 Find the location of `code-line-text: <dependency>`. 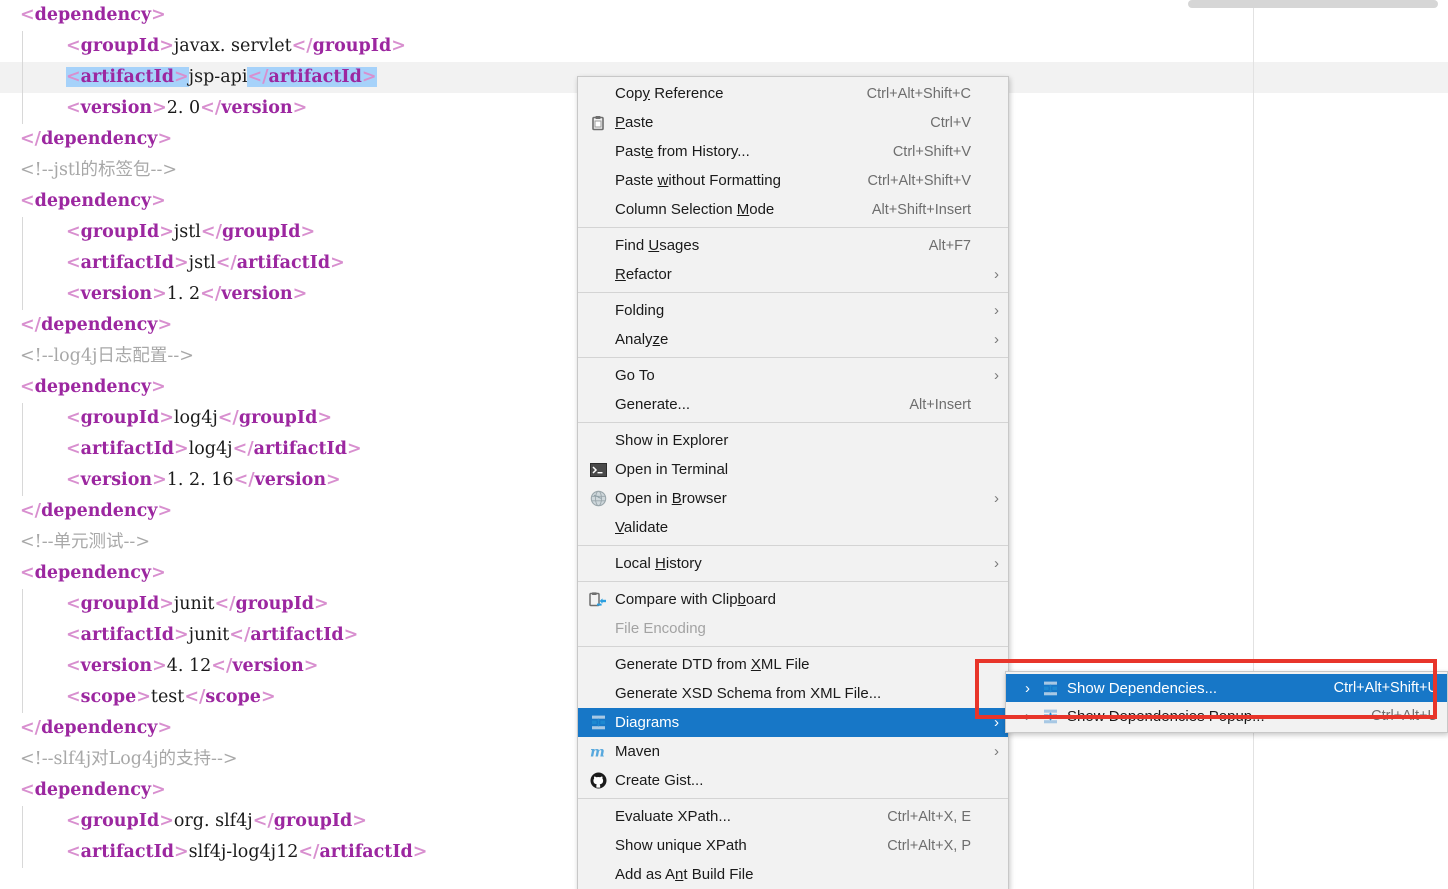

code-line-text: <dependency> is located at coordinates (93, 790).